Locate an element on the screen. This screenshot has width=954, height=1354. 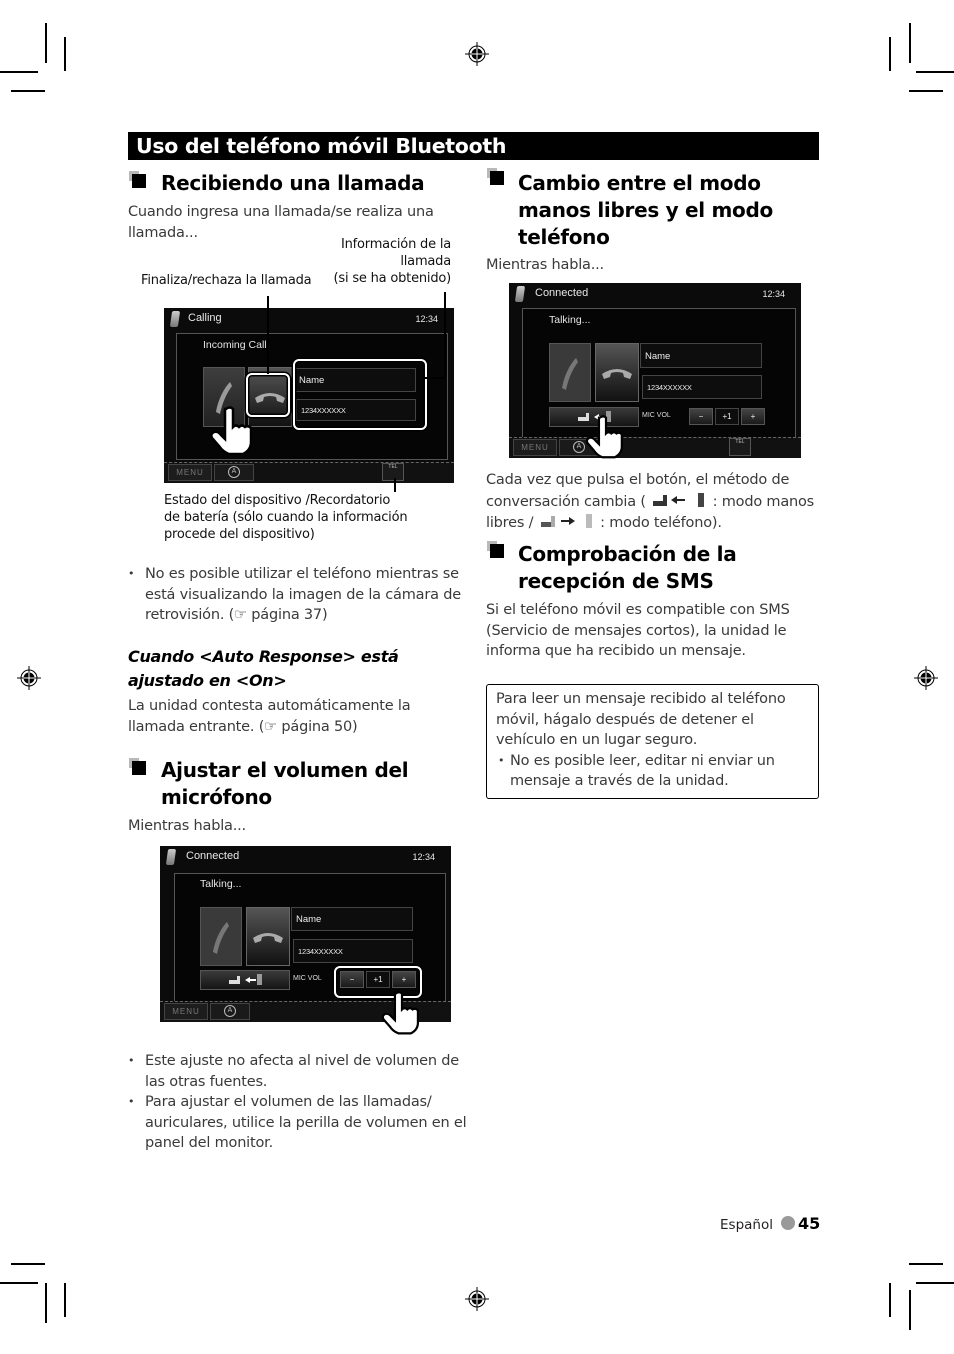
page-number-dot-icon is located at coordinates (788, 1223).